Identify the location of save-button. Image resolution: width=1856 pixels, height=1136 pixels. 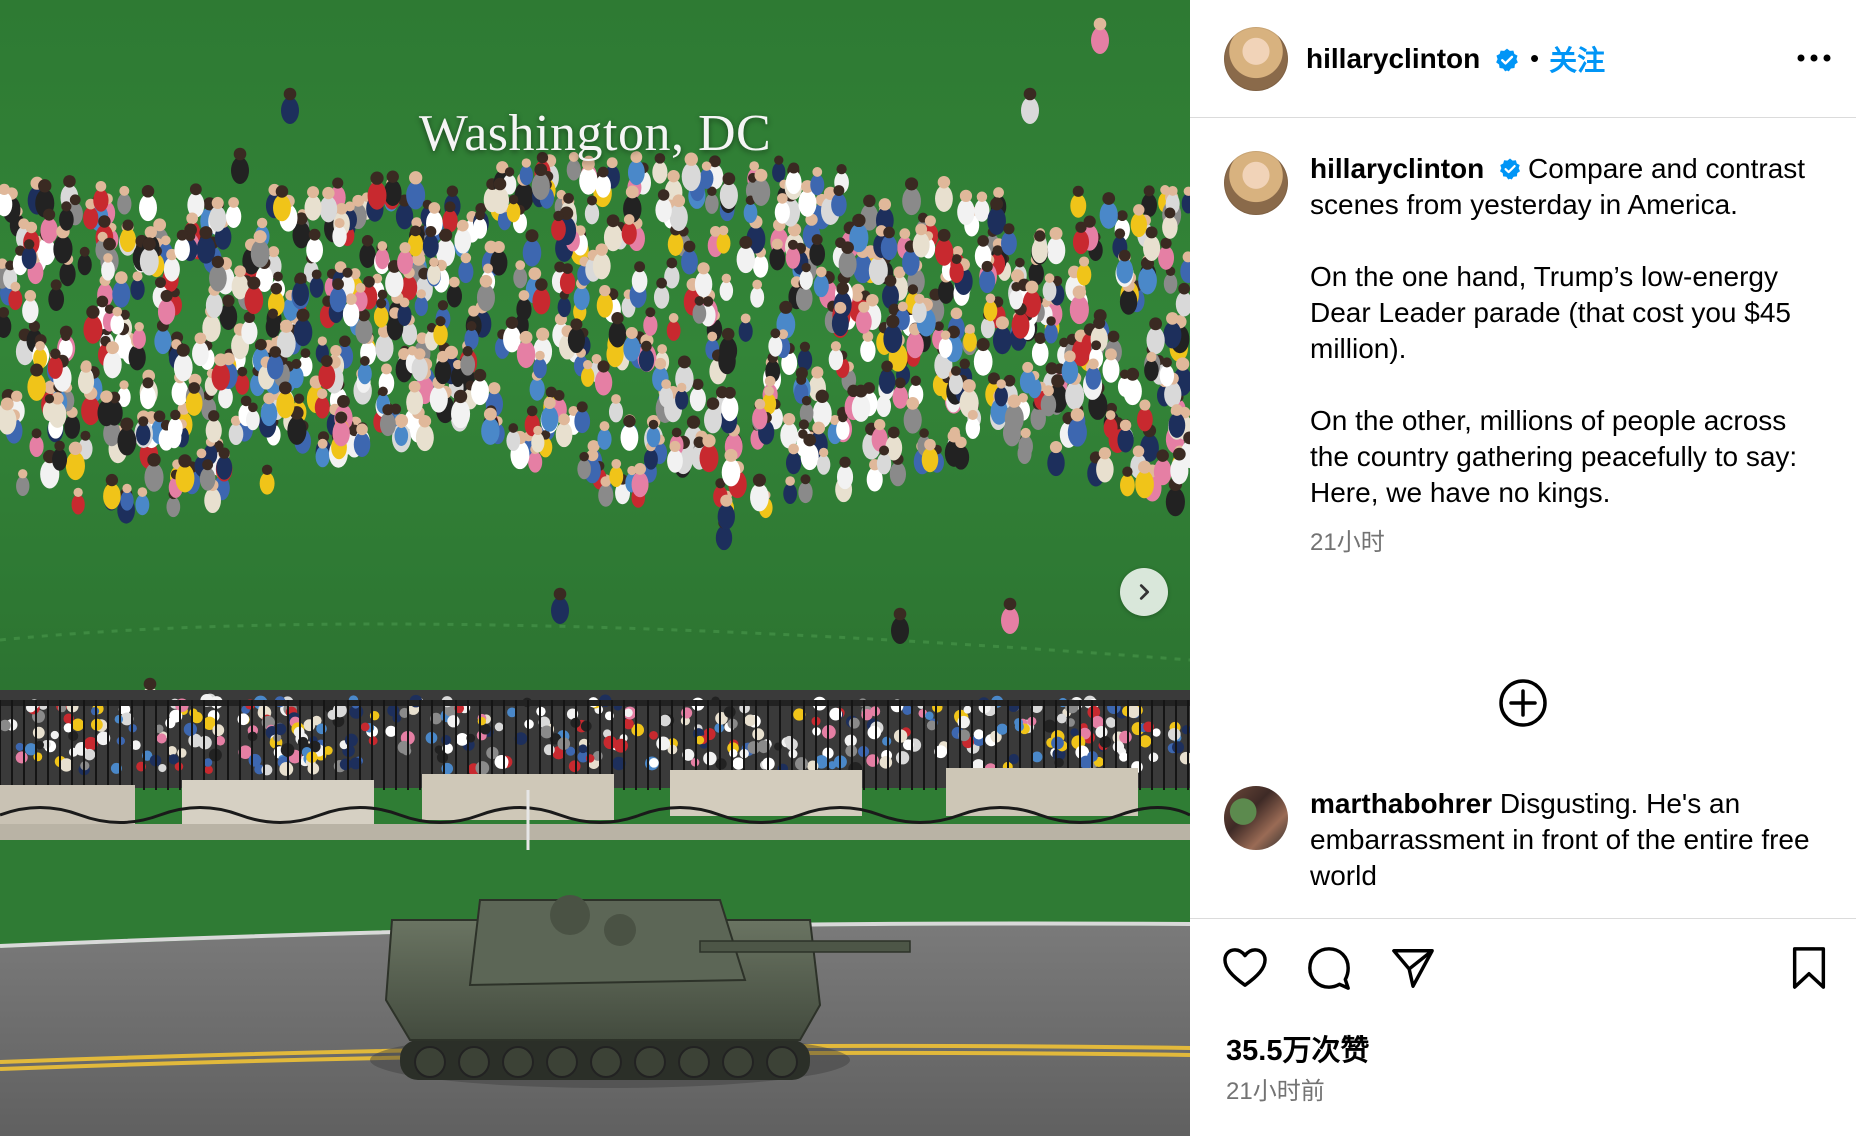
(1809, 968).